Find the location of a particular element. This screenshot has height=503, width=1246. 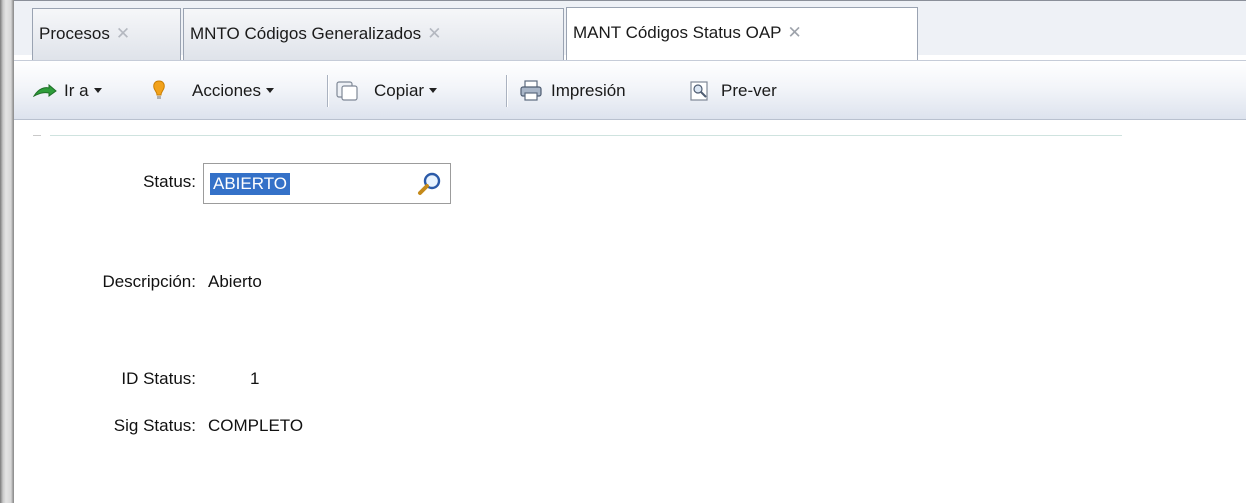

actions-label: Acciones is located at coordinates (226, 90).